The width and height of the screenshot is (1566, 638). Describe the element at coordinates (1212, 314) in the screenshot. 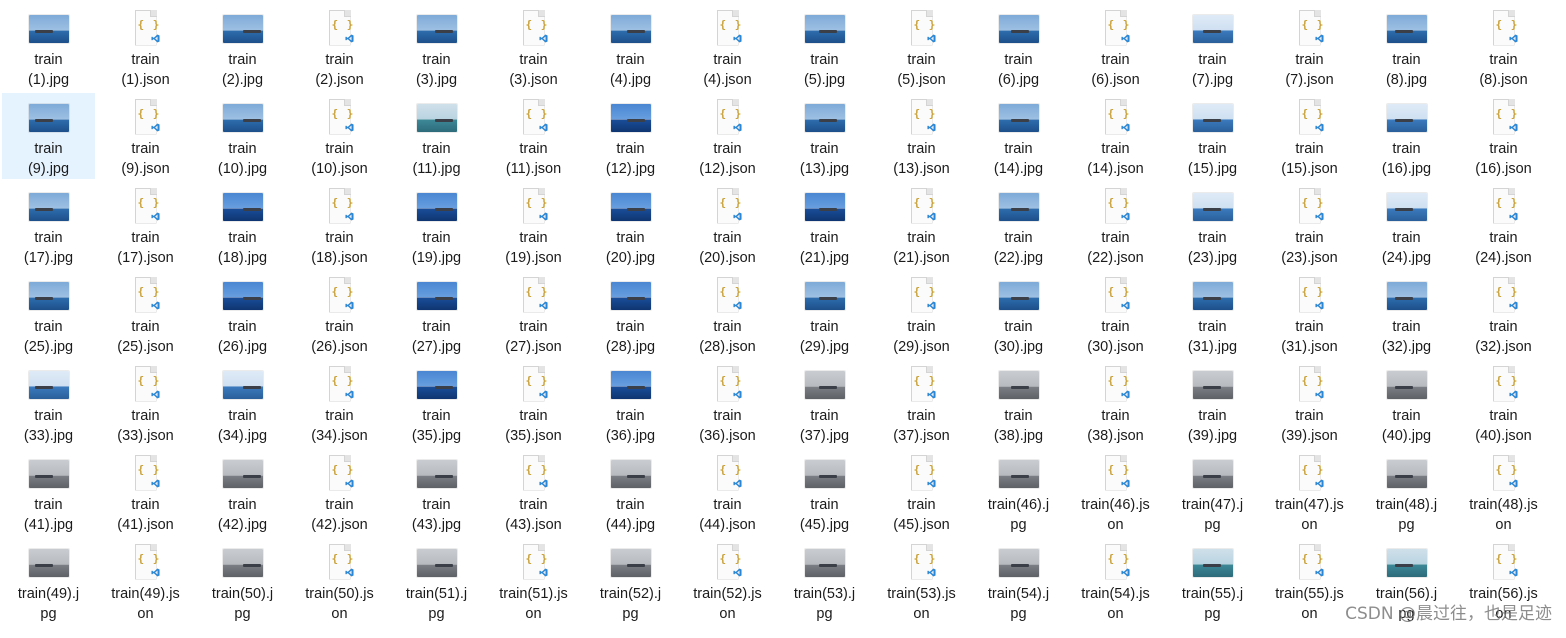

I see `file-item-image: train (31).jpg` at that location.